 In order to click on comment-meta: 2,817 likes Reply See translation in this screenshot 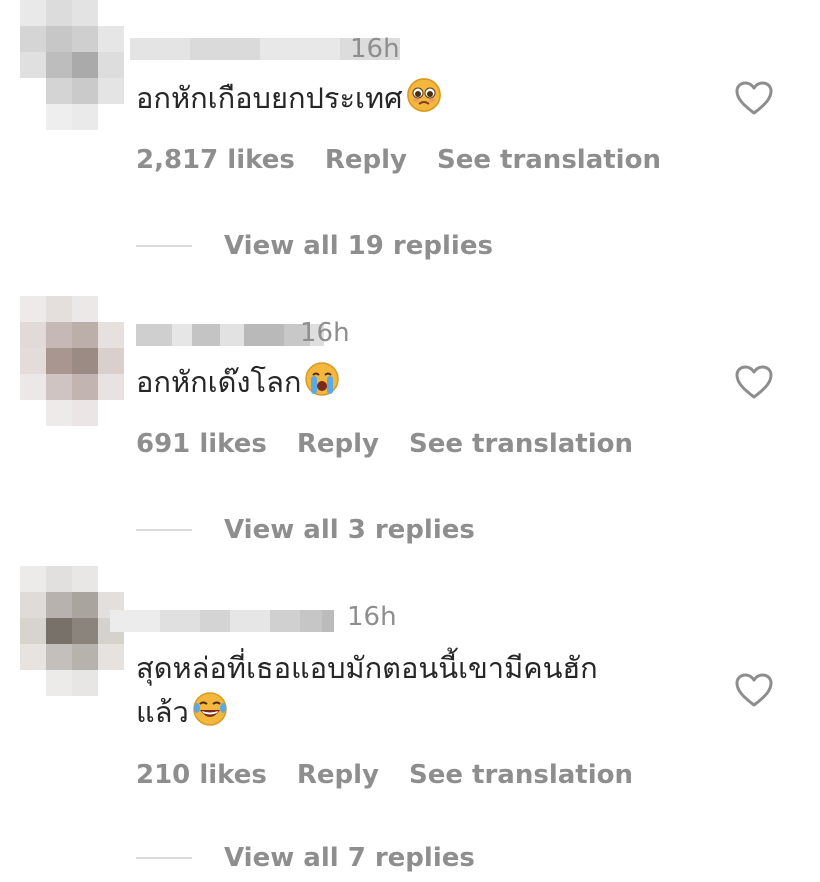, I will do `click(398, 160)`.